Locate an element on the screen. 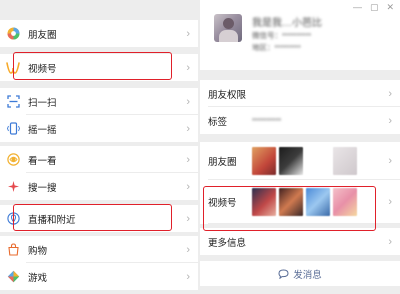 The image size is (400, 294). discover-item-label: 直播和附近 is located at coordinates (52, 220).